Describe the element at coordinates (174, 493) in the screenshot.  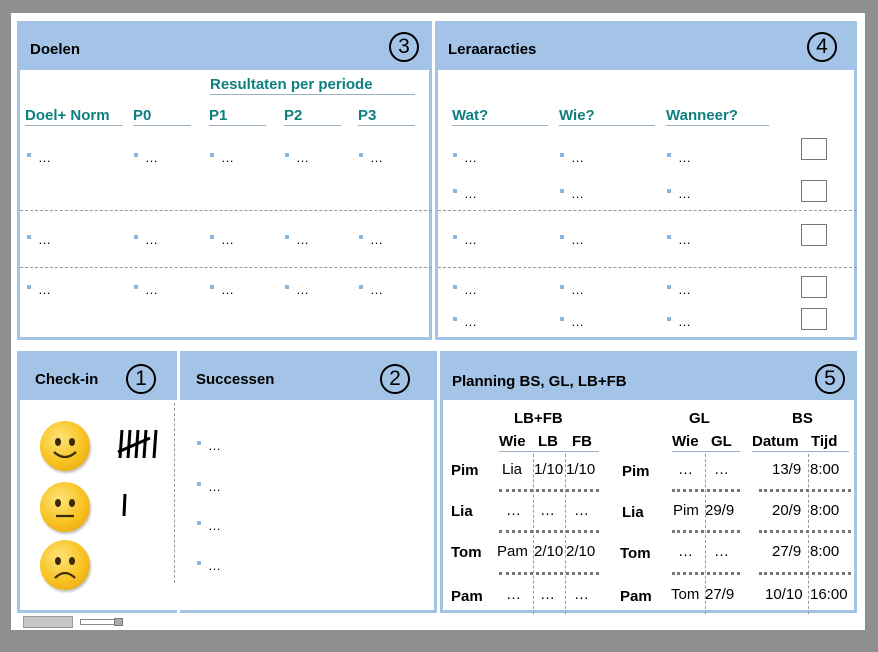
I see `checkin-successen-divider` at that location.